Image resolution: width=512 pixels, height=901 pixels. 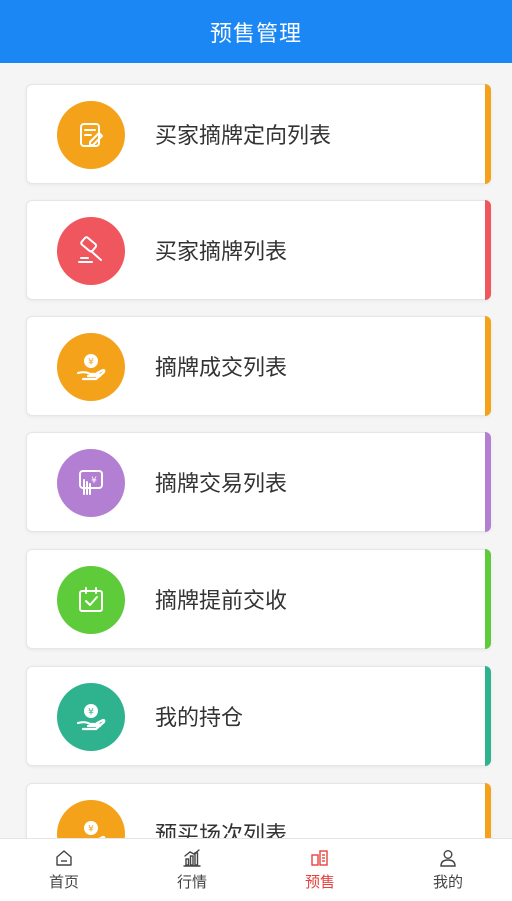 What do you see at coordinates (221, 484) in the screenshot?
I see `menu-item-label: 摘牌交易列表` at bounding box center [221, 484].